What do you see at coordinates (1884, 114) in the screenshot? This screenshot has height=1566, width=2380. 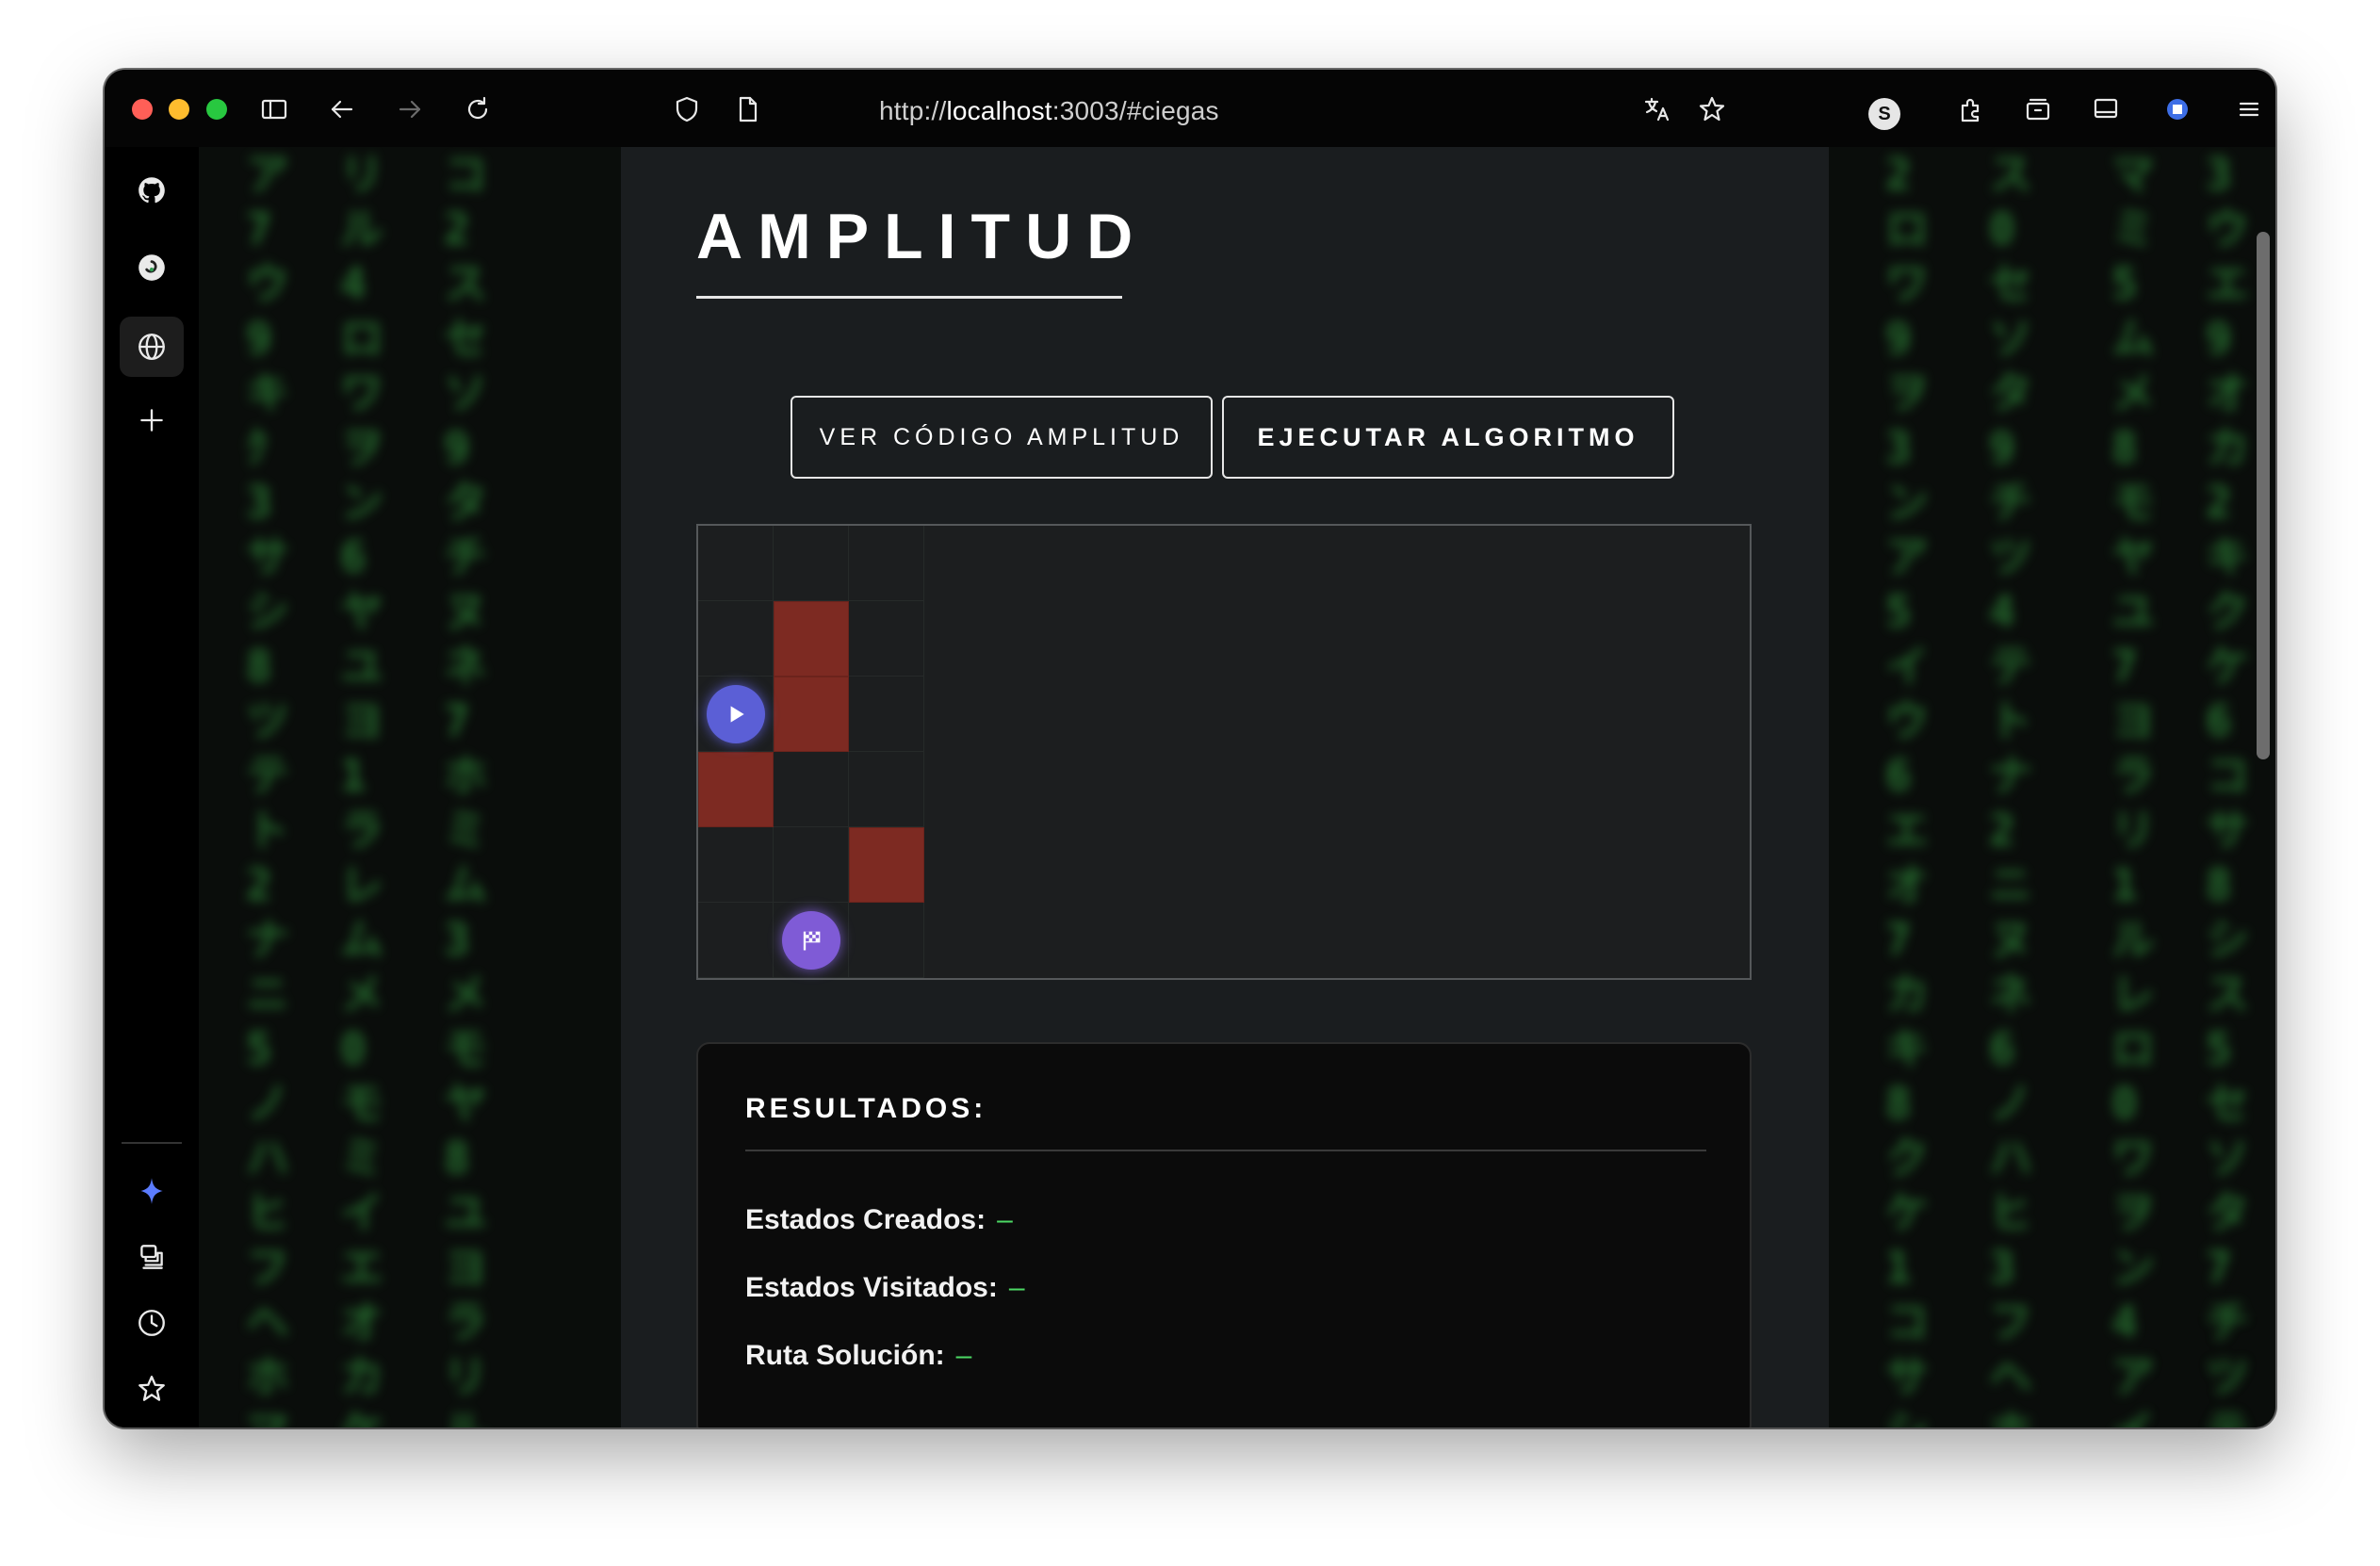 I see `profile-avatar: S` at bounding box center [1884, 114].